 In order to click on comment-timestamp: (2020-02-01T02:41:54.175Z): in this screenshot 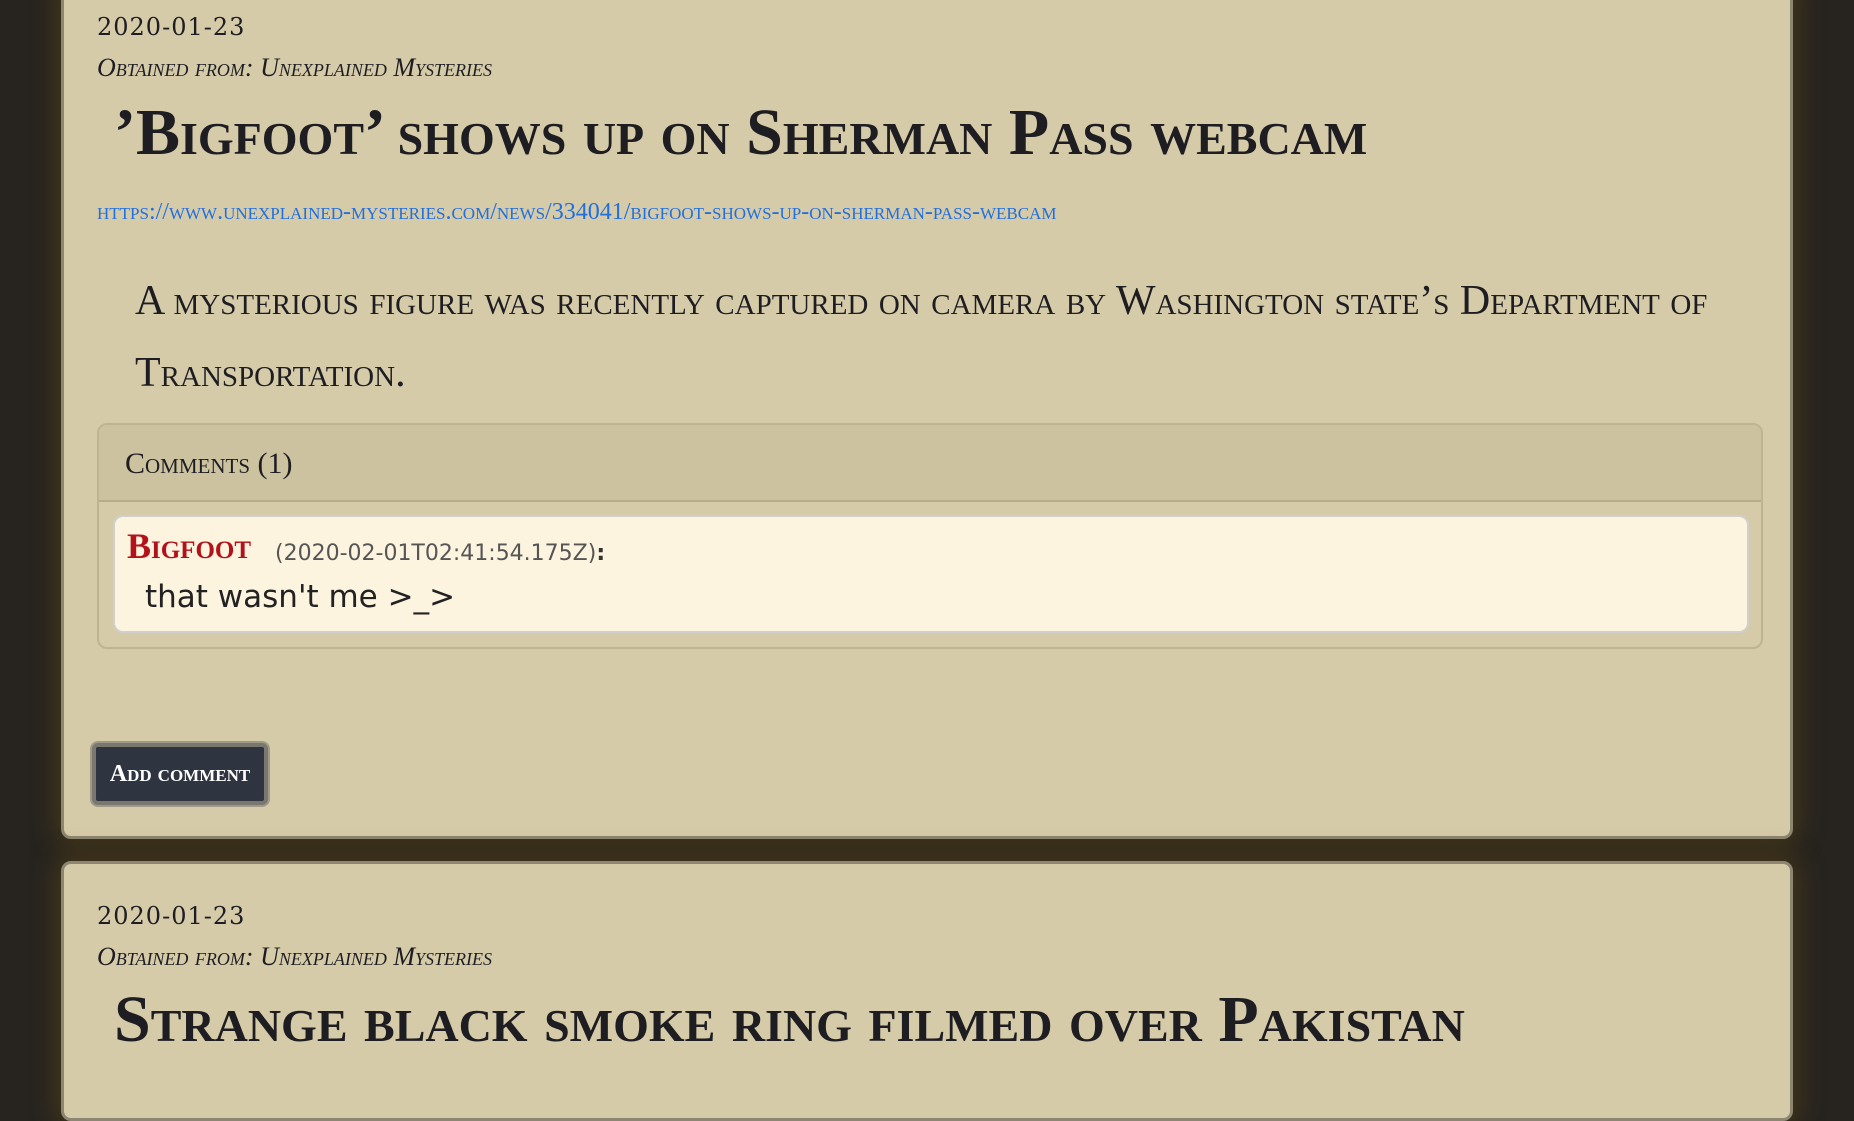, I will do `click(440, 553)`.